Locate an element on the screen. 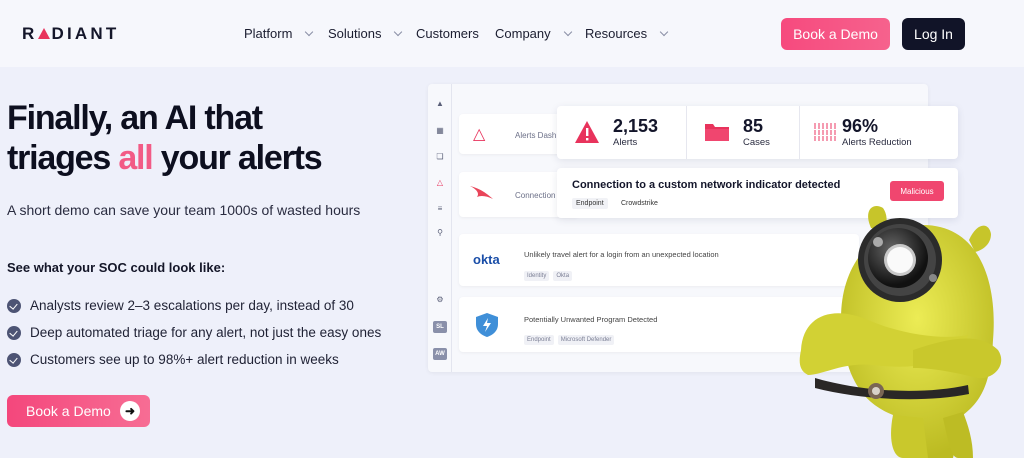 The width and height of the screenshot is (1024, 458). nav-item-solutions: Solutions is located at coordinates (365, 33).